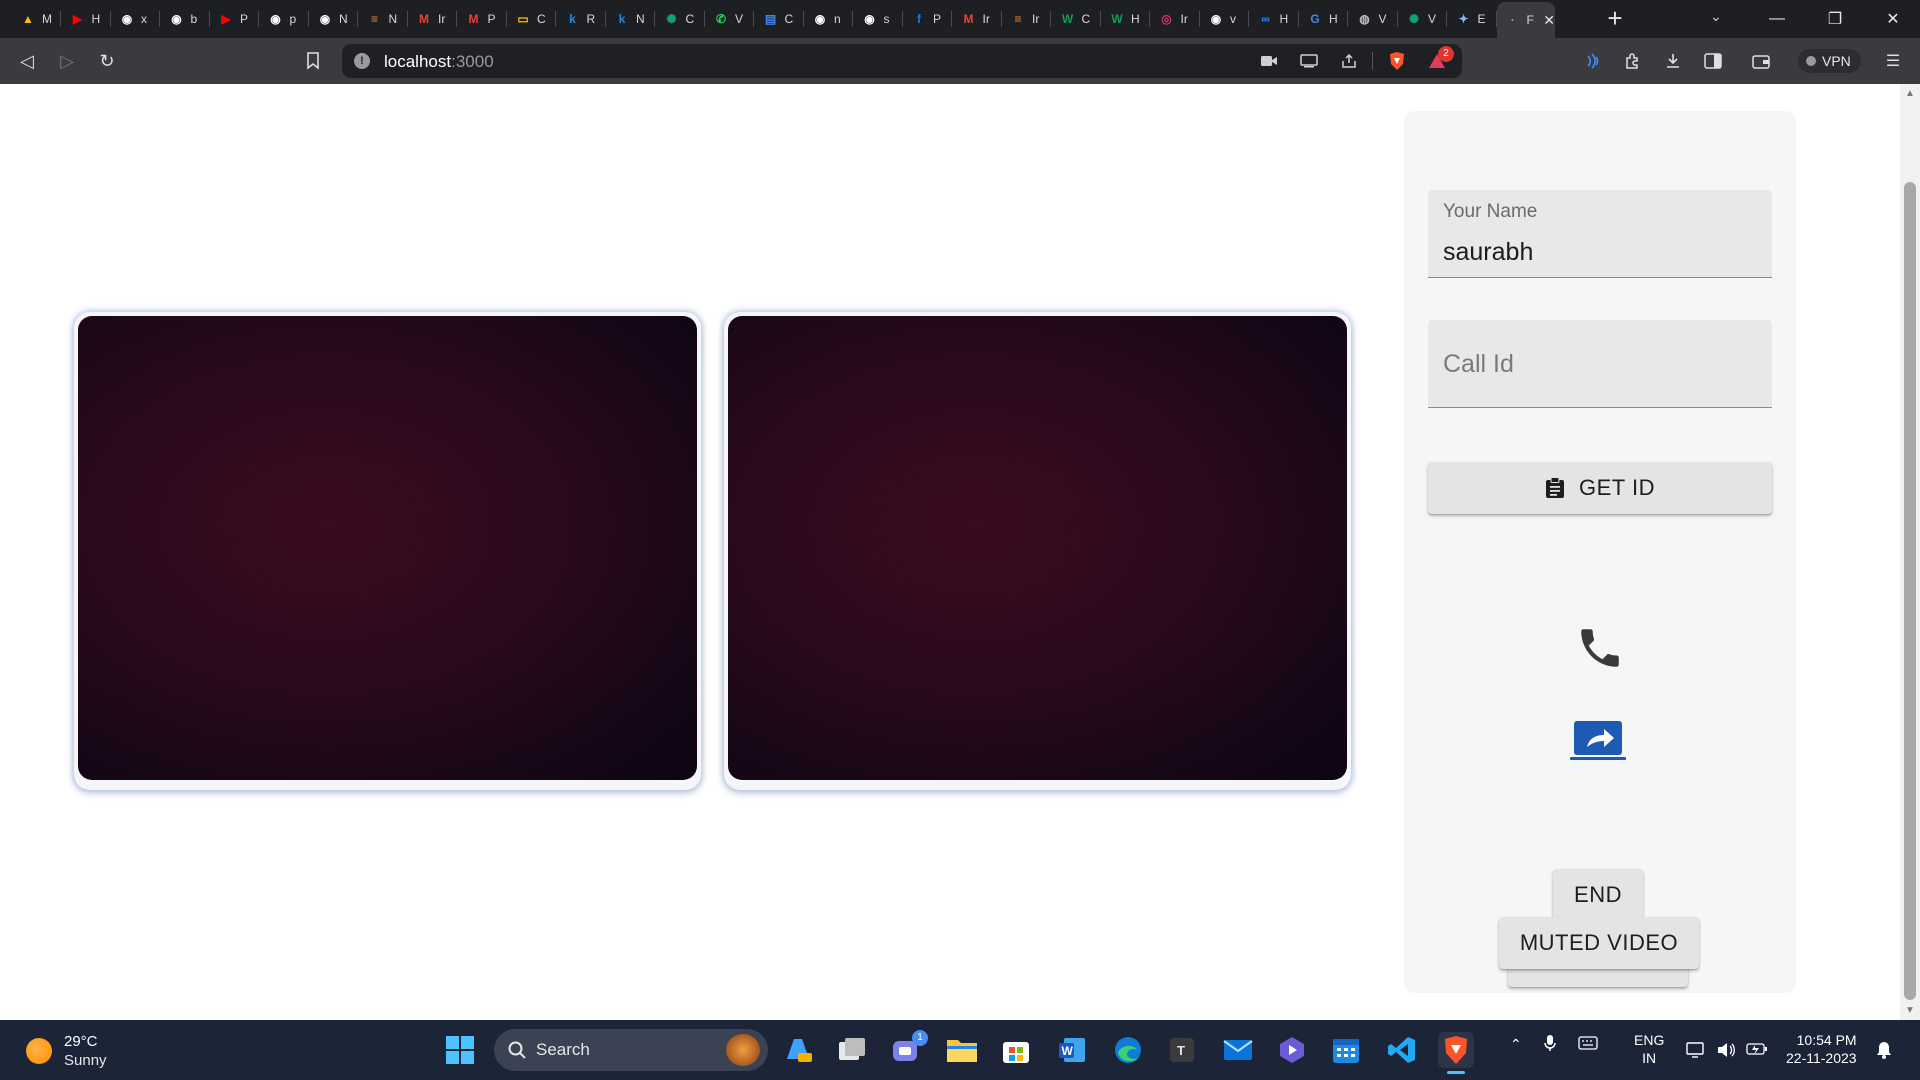  I want to click on browser-tab: ▶ H, so click(86, 19).